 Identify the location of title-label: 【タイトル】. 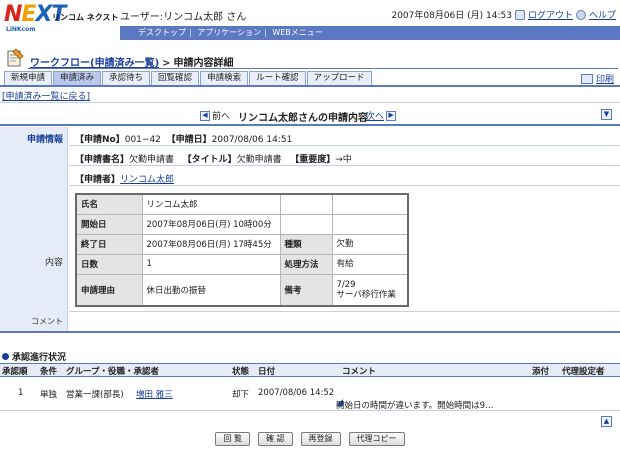
(209, 160).